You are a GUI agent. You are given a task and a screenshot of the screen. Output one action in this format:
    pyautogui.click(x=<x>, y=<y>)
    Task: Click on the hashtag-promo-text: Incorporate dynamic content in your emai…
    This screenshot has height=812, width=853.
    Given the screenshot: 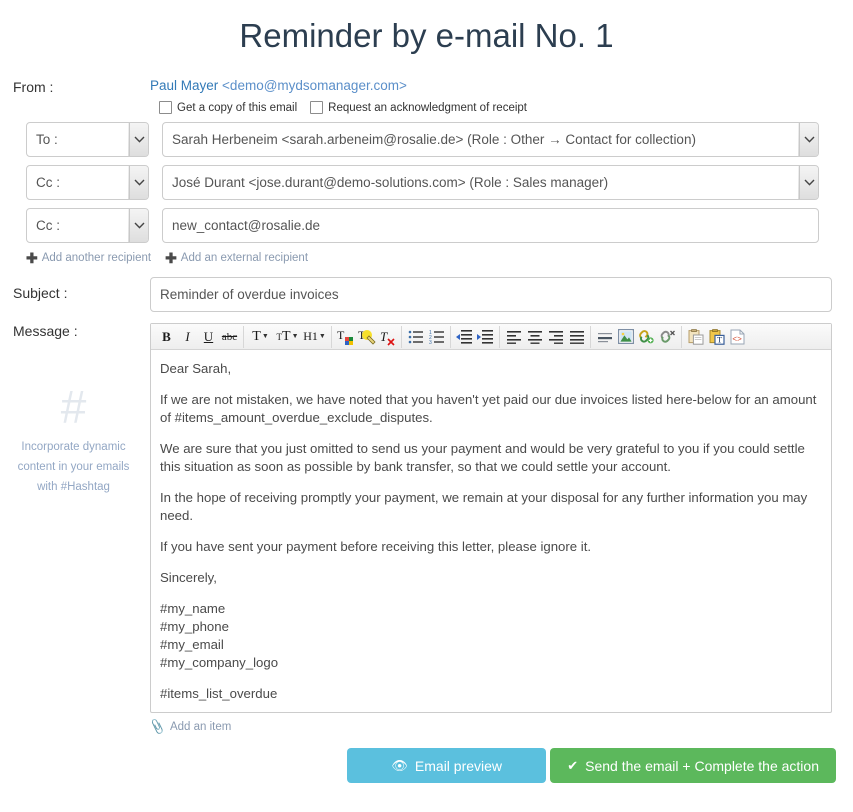 What is the action you would take?
    pyautogui.click(x=73, y=467)
    